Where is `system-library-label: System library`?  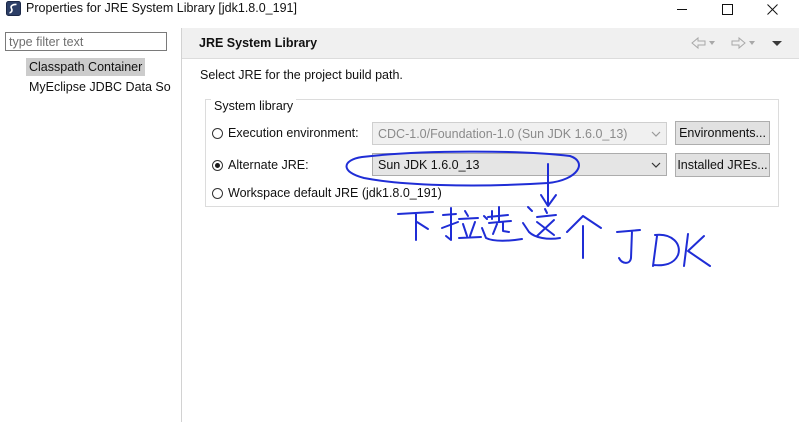
system-library-label: System library is located at coordinates (254, 106).